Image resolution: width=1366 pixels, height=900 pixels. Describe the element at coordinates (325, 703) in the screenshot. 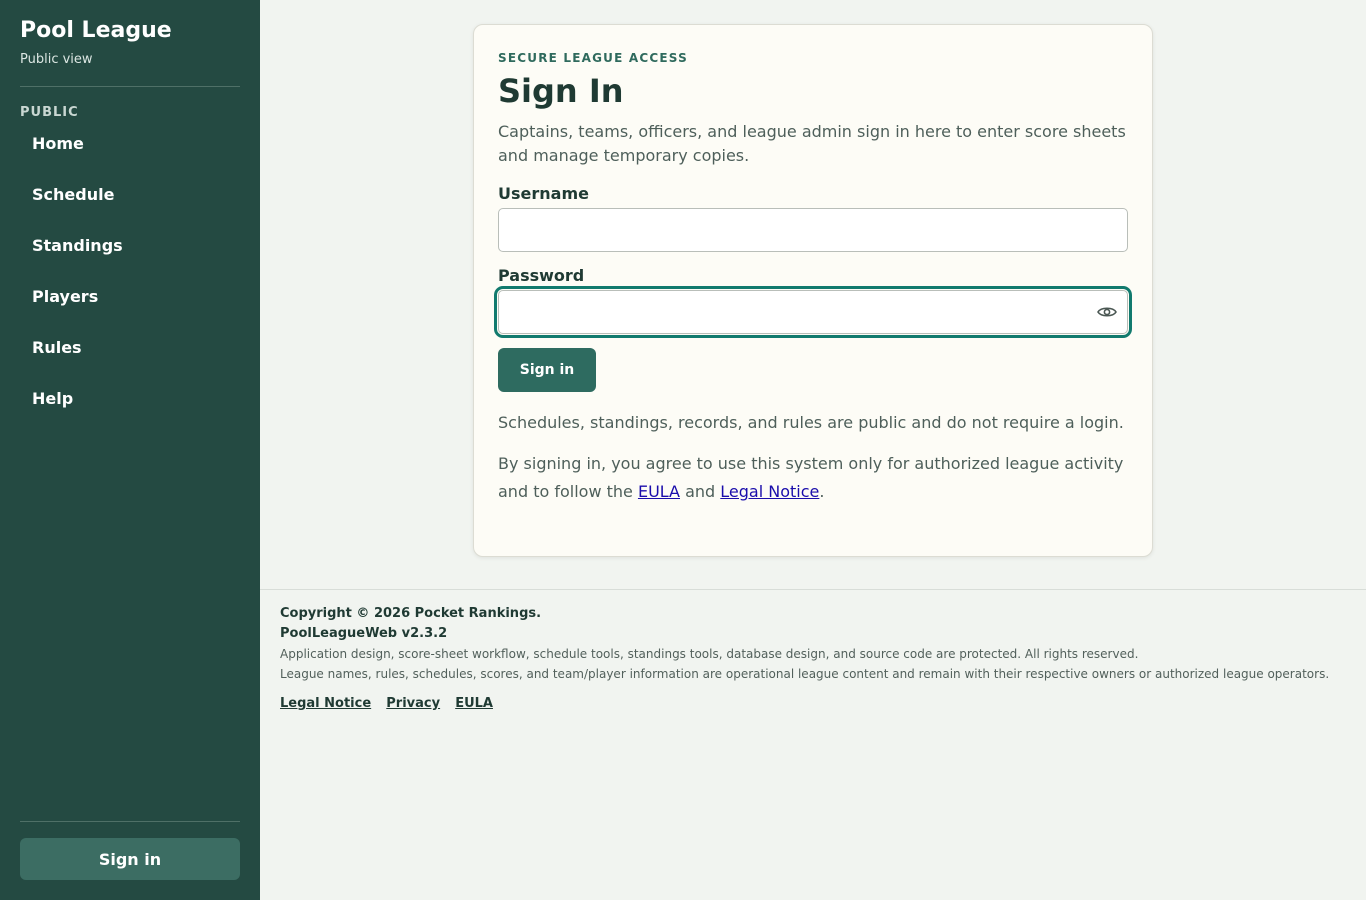

I see `footer-legal-link: Legal Notice` at that location.